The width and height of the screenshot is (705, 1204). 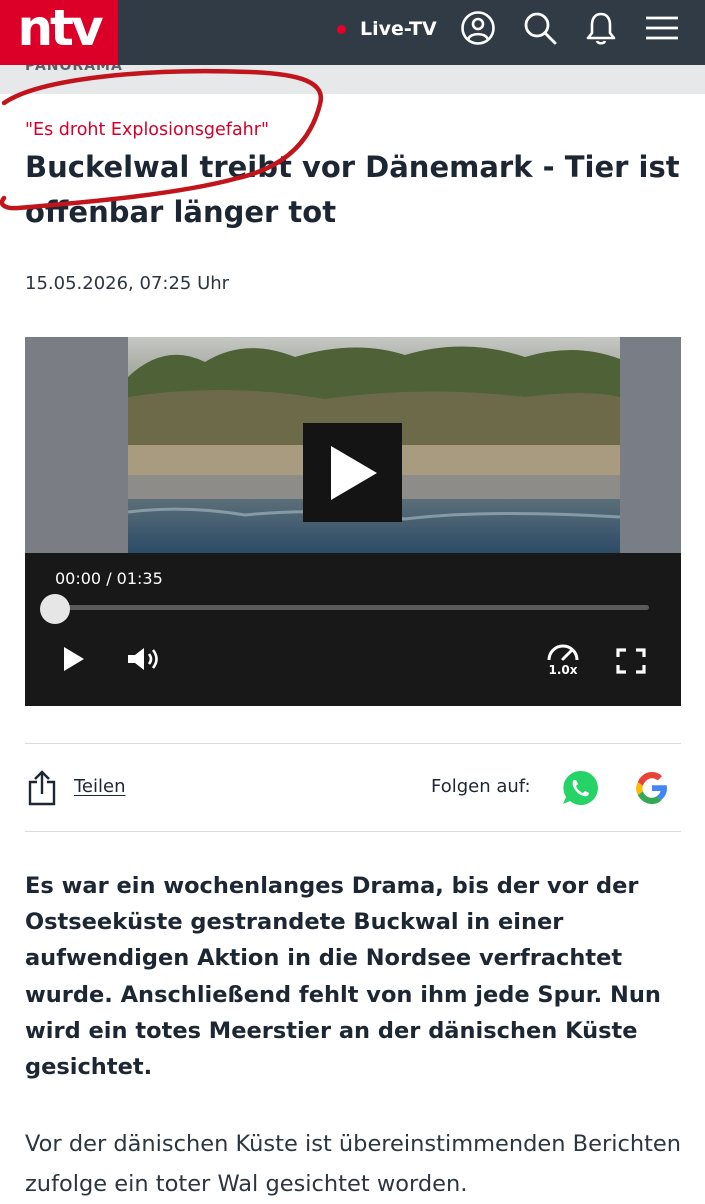 What do you see at coordinates (352, 472) in the screenshot?
I see `big-play-button` at bounding box center [352, 472].